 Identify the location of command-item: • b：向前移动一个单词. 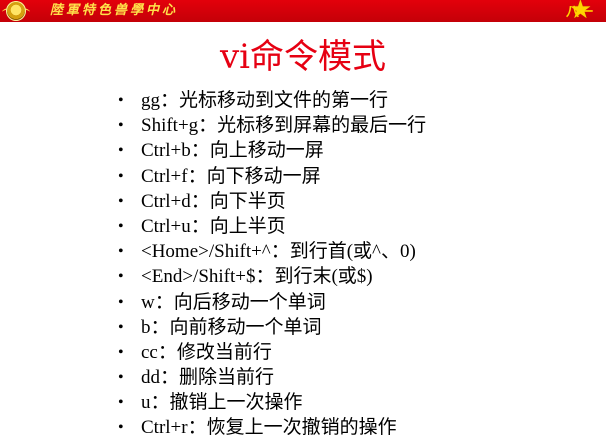
(272, 327).